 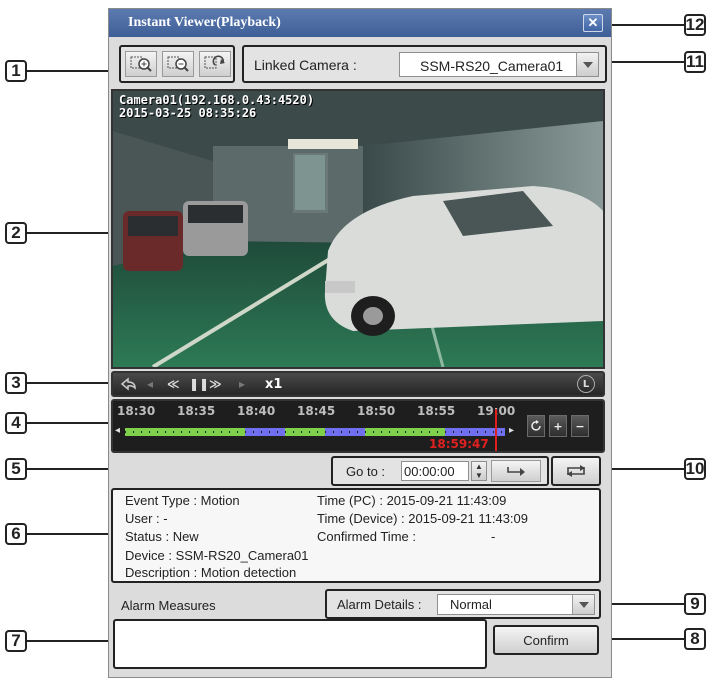 I want to click on view-toolbar, so click(x=177, y=64).